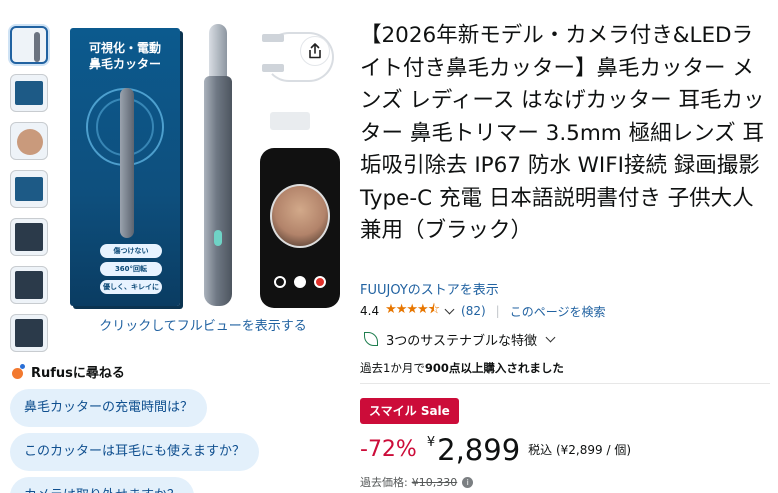  I want to click on sustainability-features: 3つのサステナブルな特徴, so click(461, 339).